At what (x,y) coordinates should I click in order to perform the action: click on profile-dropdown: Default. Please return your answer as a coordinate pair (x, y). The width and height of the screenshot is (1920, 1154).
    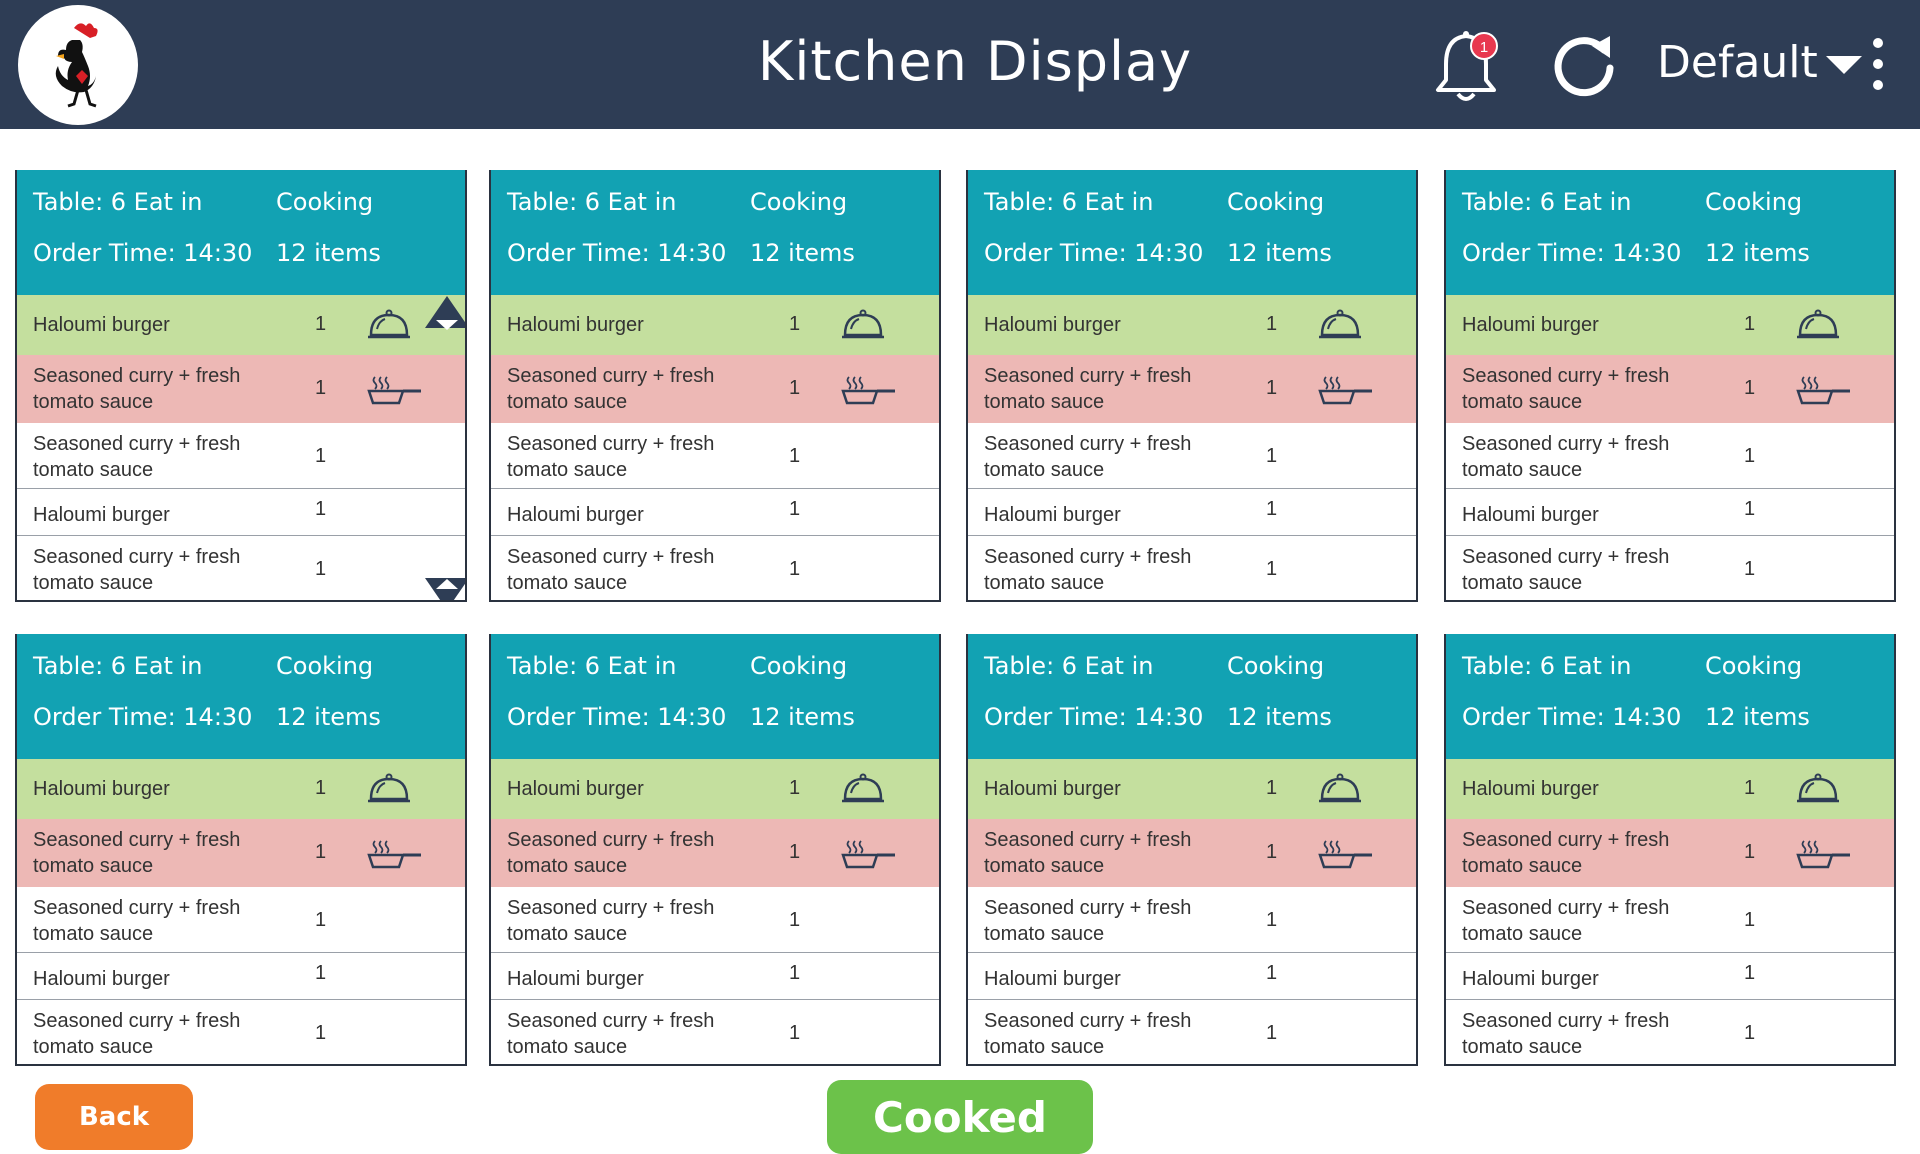
    Looking at the image, I should click on (1759, 62).